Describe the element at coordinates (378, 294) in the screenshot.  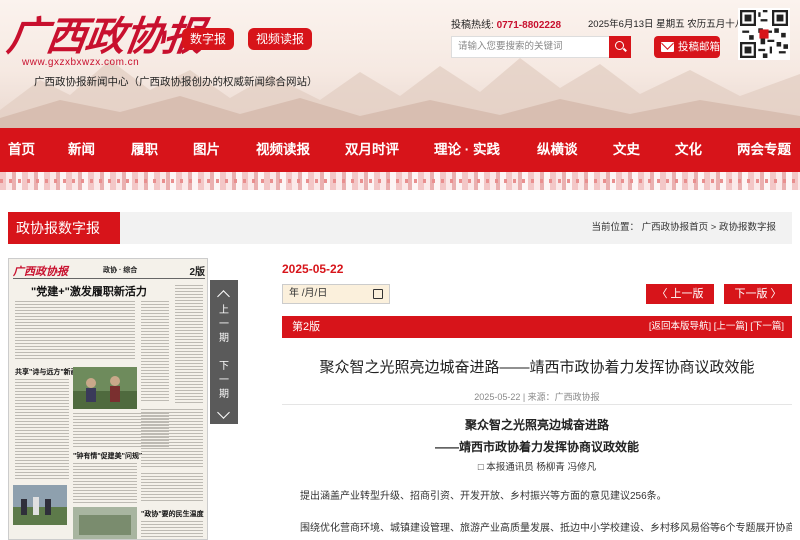
I see `calendar-icon` at that location.